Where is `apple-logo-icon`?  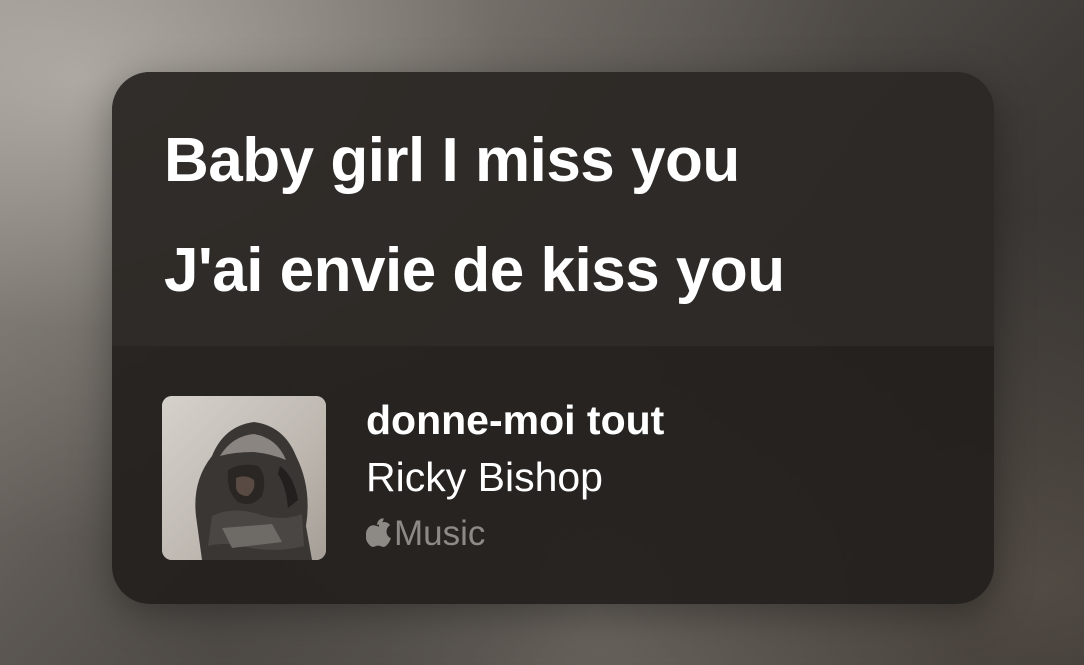
apple-logo-icon is located at coordinates (378, 532).